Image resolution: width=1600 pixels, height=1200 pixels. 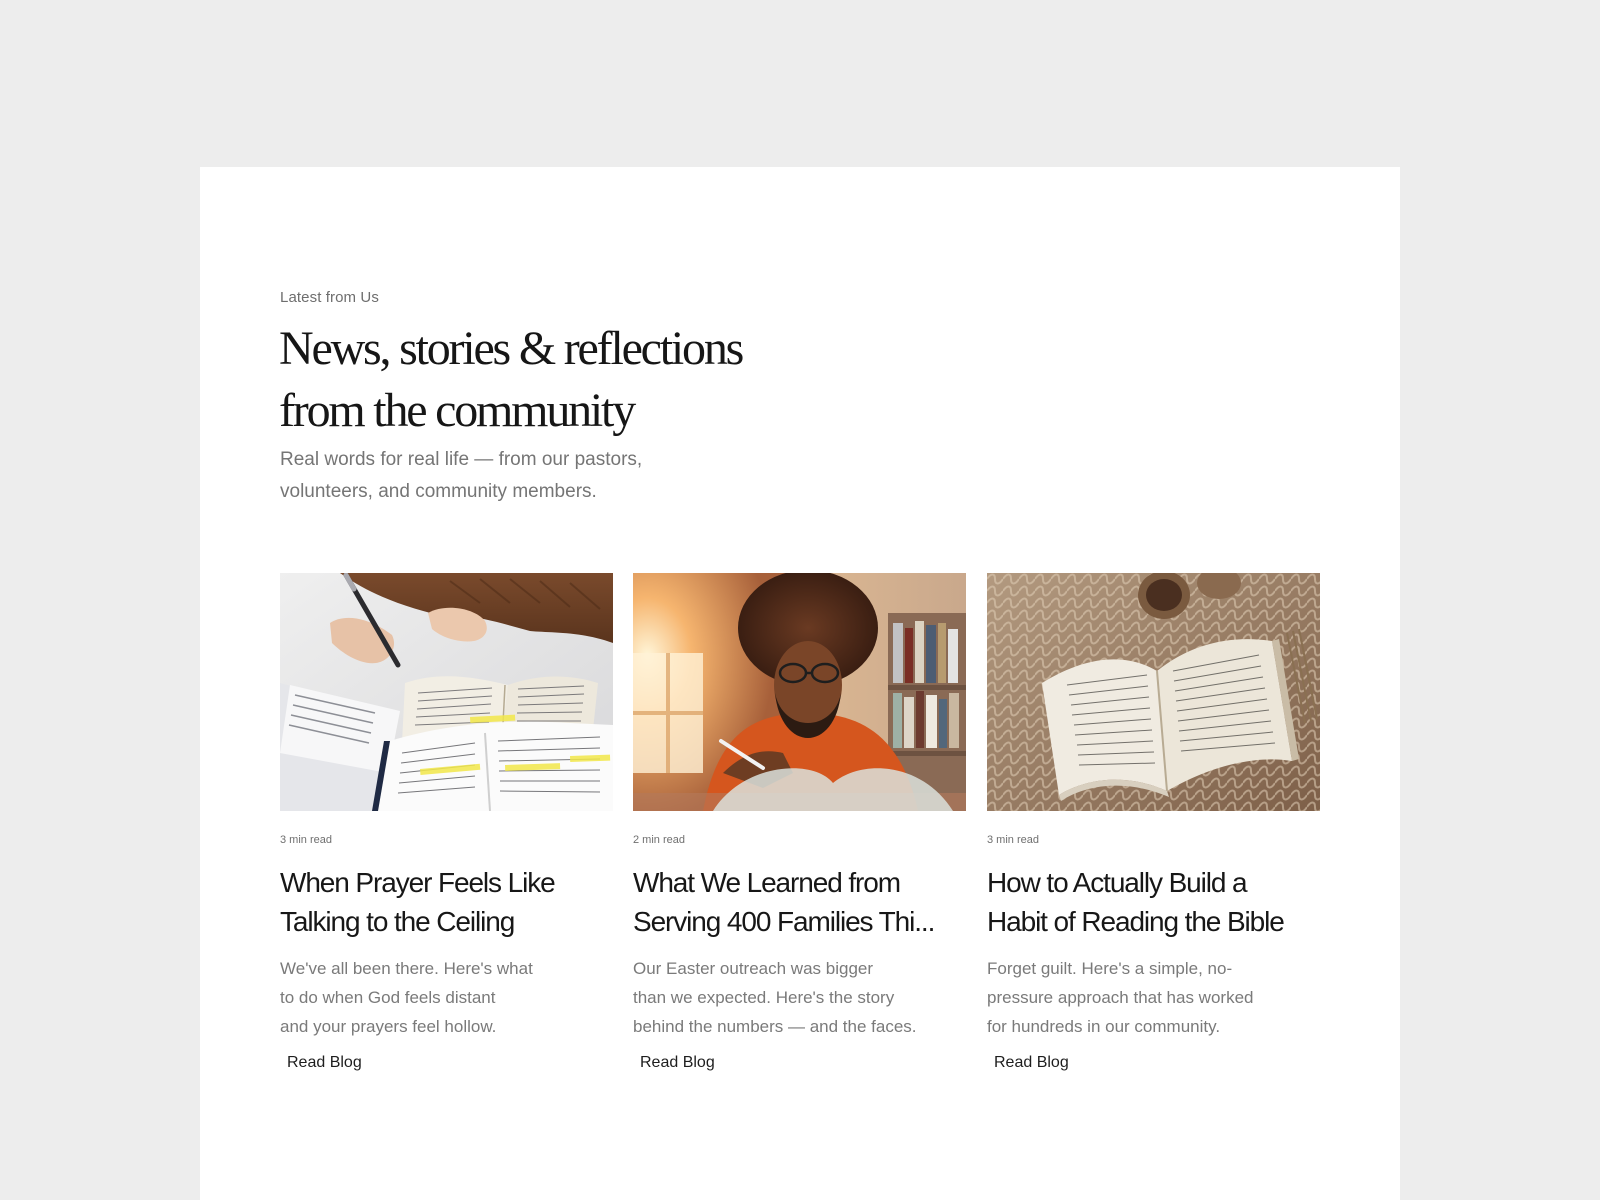 What do you see at coordinates (767, 882) in the screenshot?
I see `blog-card-title-line: What We Learned from` at bounding box center [767, 882].